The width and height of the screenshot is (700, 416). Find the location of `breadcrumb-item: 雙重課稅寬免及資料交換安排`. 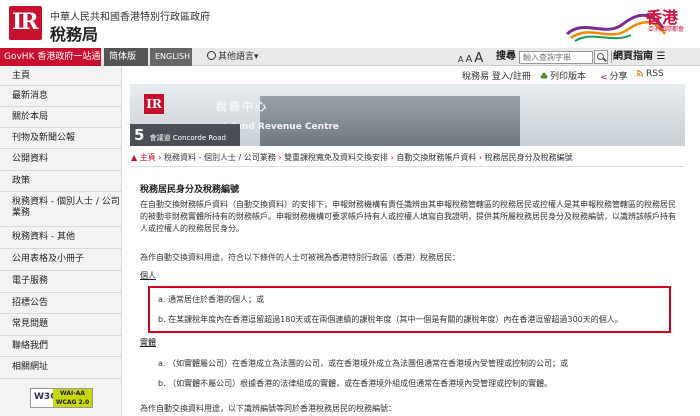

breadcrumb-item: 雙重課稅寬免及資料交換安排 is located at coordinates (336, 157).